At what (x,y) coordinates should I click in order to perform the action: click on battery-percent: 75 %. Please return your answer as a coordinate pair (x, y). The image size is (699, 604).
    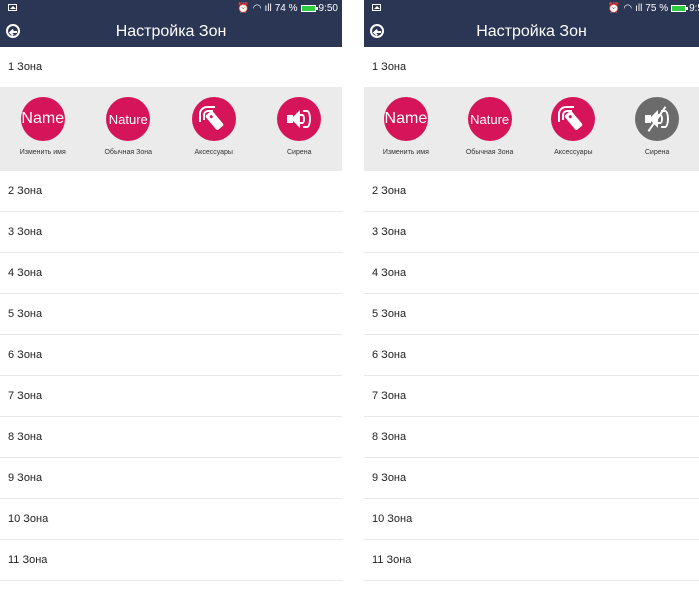
    Looking at the image, I should click on (657, 8).